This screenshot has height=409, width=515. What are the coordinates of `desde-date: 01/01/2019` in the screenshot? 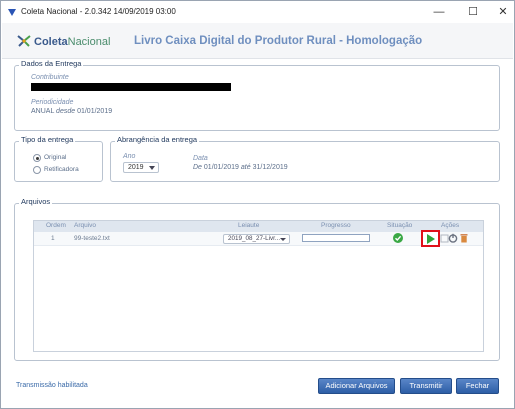 It's located at (95, 111).